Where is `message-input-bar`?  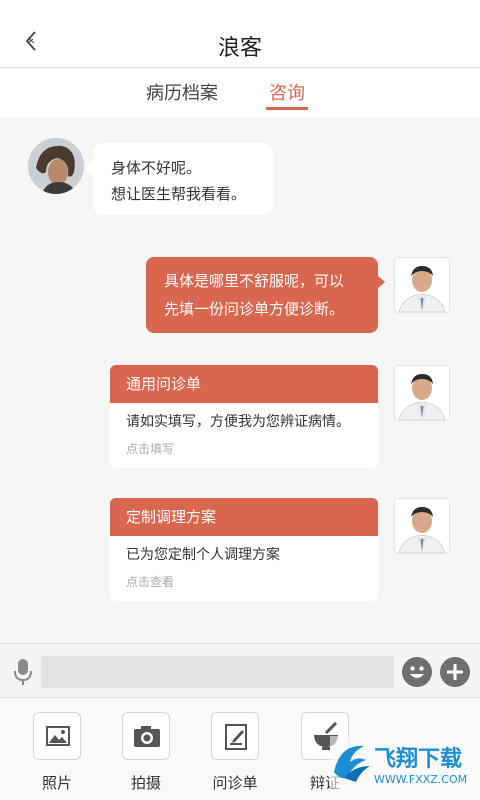
message-input-bar is located at coordinates (240, 670).